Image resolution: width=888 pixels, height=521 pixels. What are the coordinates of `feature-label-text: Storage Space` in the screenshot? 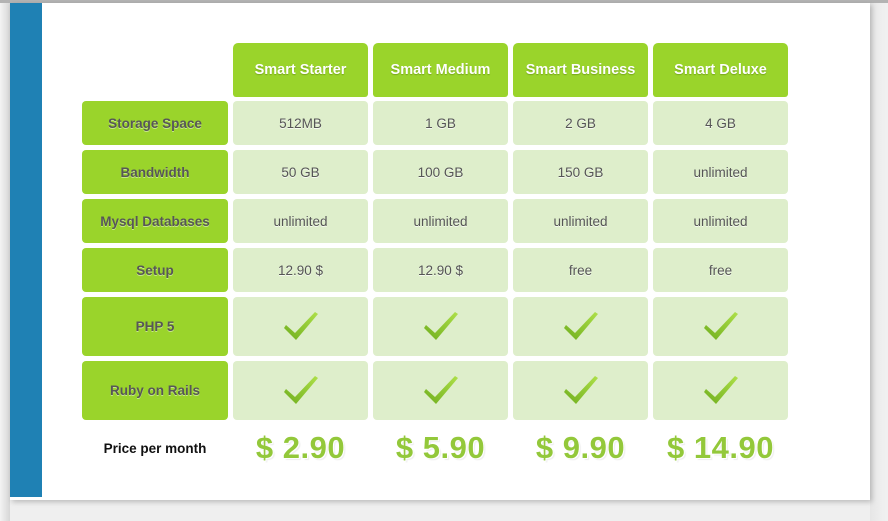 It's located at (155, 123).